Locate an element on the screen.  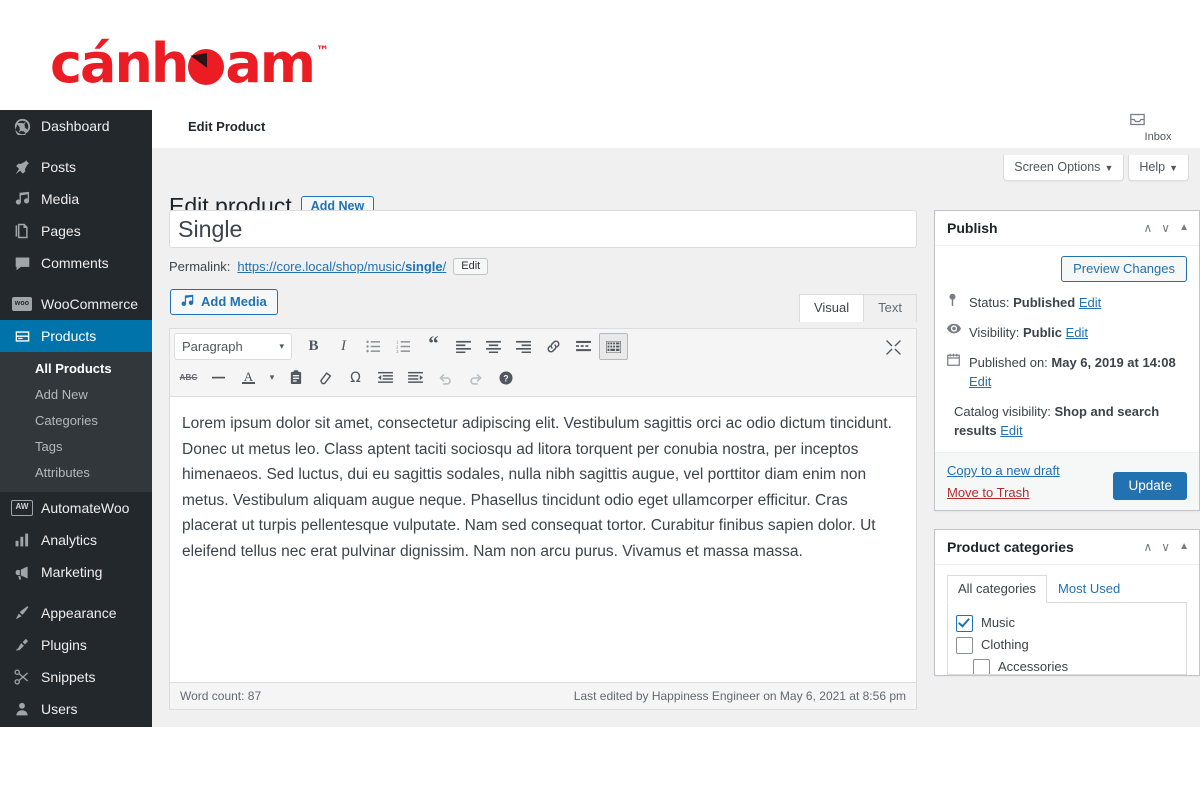
categories-box-title: Product categories is located at coordinates (1010, 547).